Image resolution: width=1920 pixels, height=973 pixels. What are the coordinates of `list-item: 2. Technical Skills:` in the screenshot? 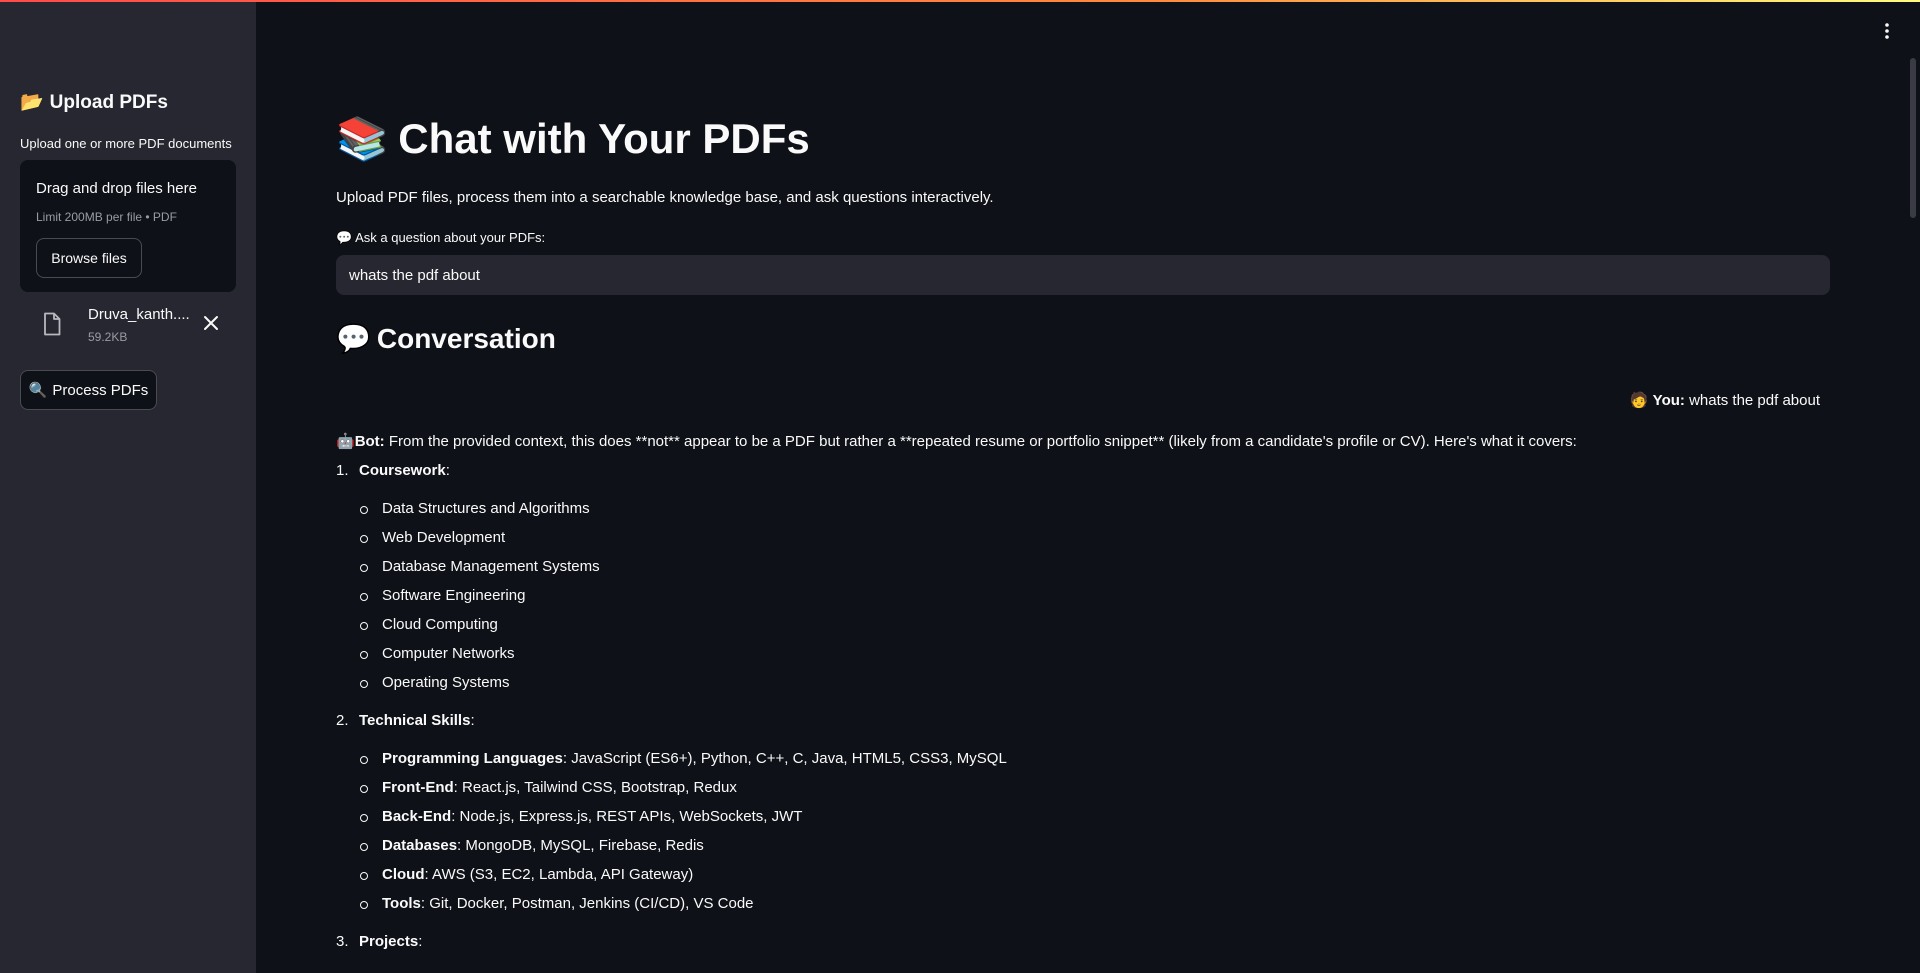 It's located at (405, 720).